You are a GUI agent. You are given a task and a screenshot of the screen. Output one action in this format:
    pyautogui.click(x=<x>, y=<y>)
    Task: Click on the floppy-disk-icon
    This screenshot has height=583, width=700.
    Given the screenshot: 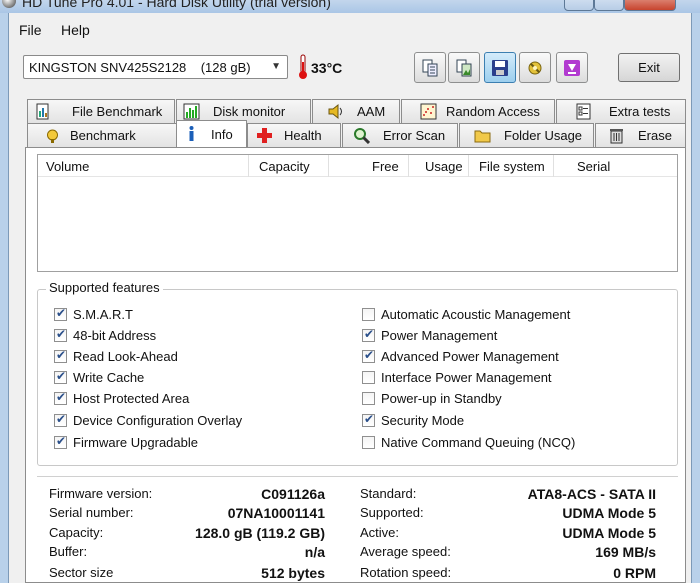 What is the action you would take?
    pyautogui.click(x=500, y=68)
    